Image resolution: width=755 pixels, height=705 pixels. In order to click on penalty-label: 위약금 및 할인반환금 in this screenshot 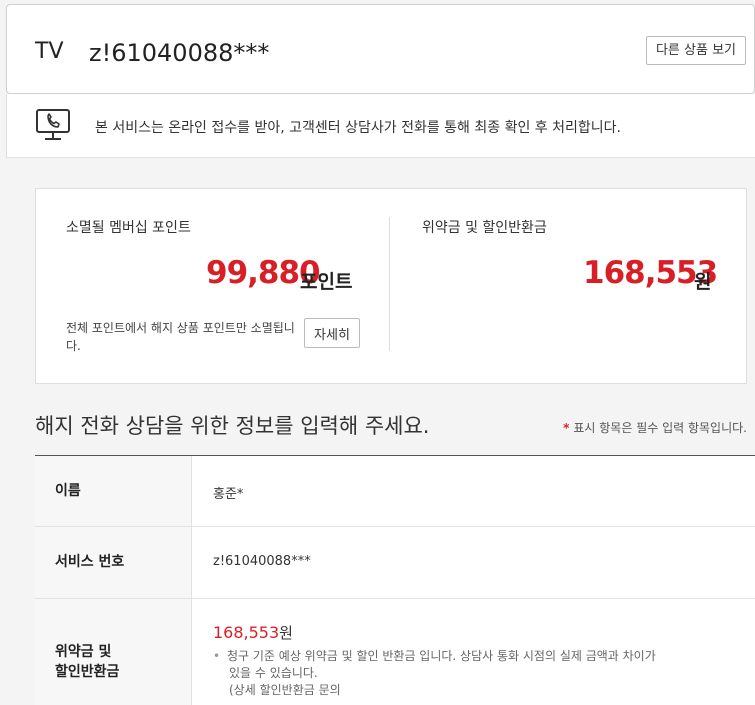, I will do `click(484, 228)`.